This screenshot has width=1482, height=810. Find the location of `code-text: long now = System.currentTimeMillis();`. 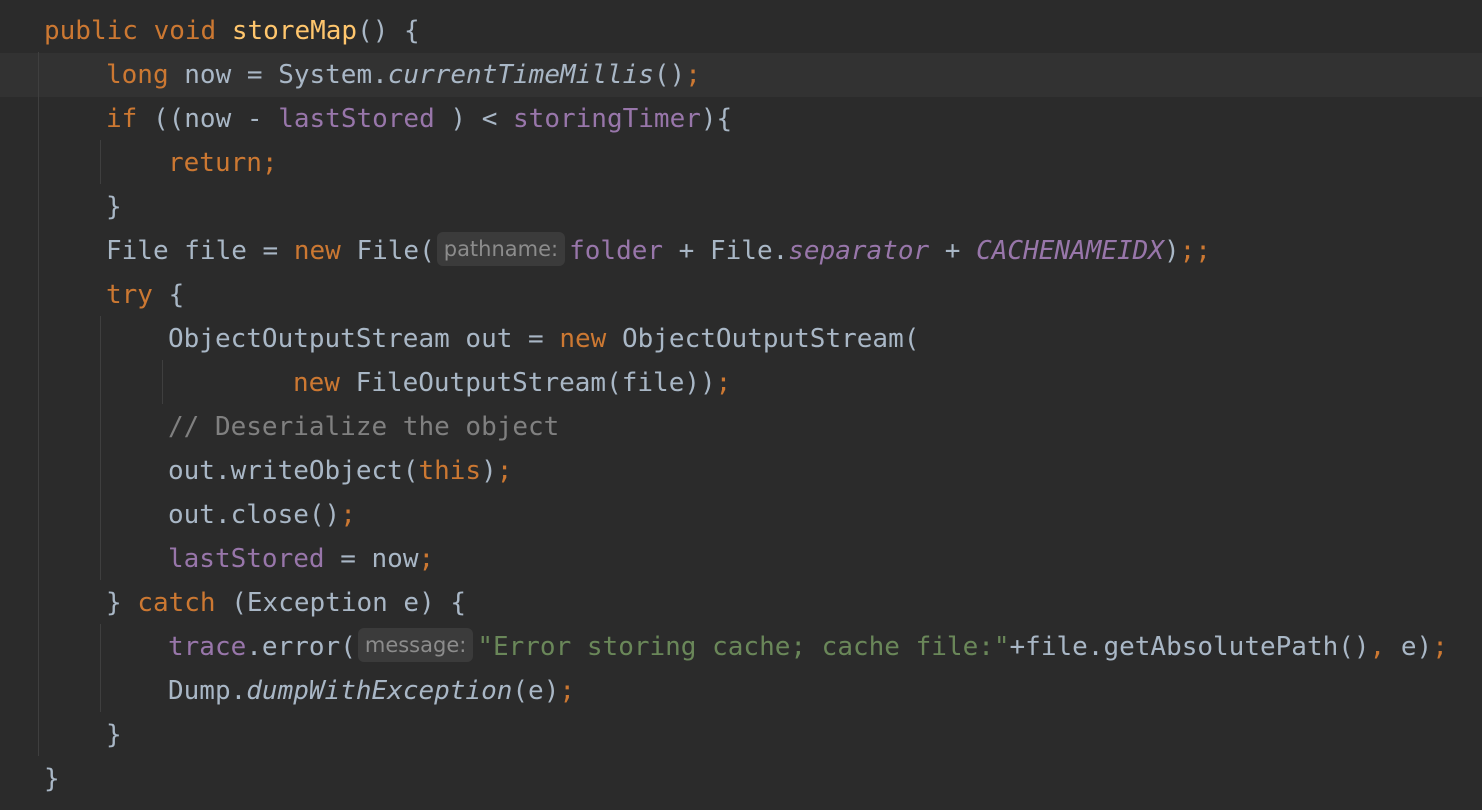

code-text: long now = System.currentTimeMillis(); is located at coordinates (403, 75).